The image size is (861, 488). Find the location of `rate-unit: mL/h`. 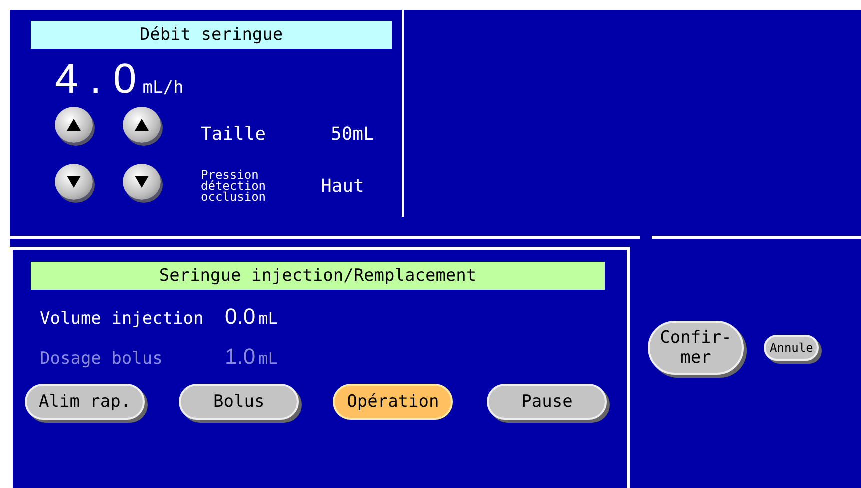

rate-unit: mL/h is located at coordinates (163, 88).